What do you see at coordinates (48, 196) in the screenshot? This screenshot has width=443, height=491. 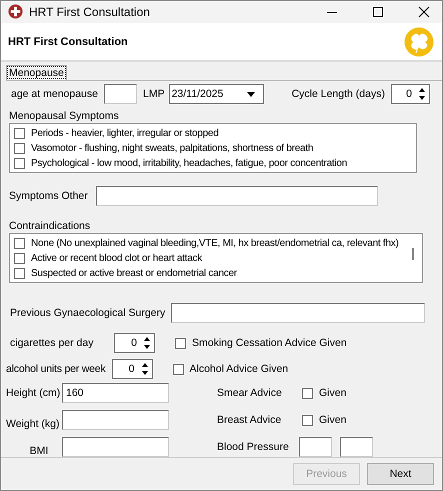 I see `field-label: Symptoms Other` at bounding box center [48, 196].